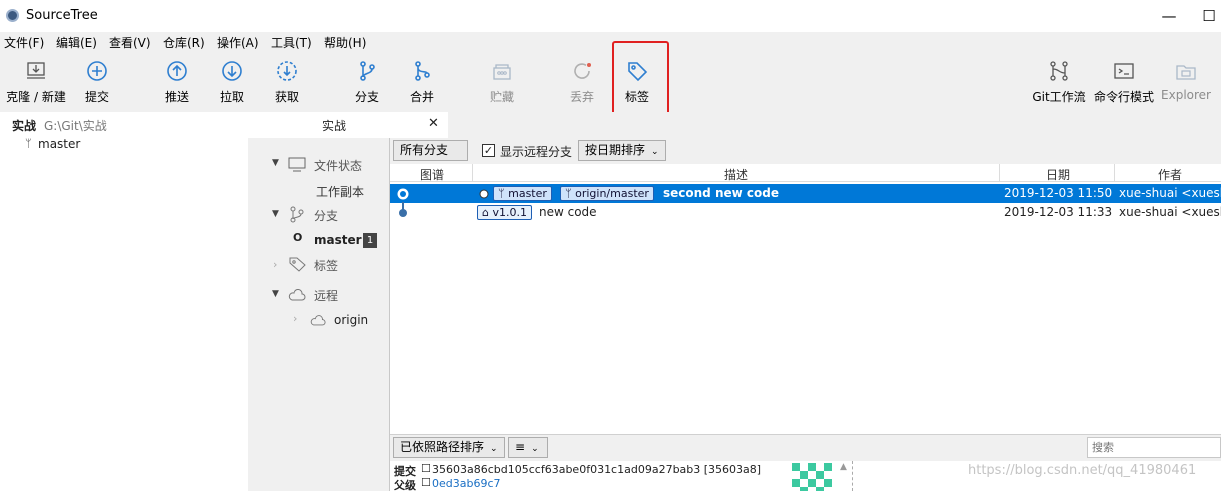  What do you see at coordinates (326, 295) in the screenshot?
I see `nav-remotes: 远程` at bounding box center [326, 295].